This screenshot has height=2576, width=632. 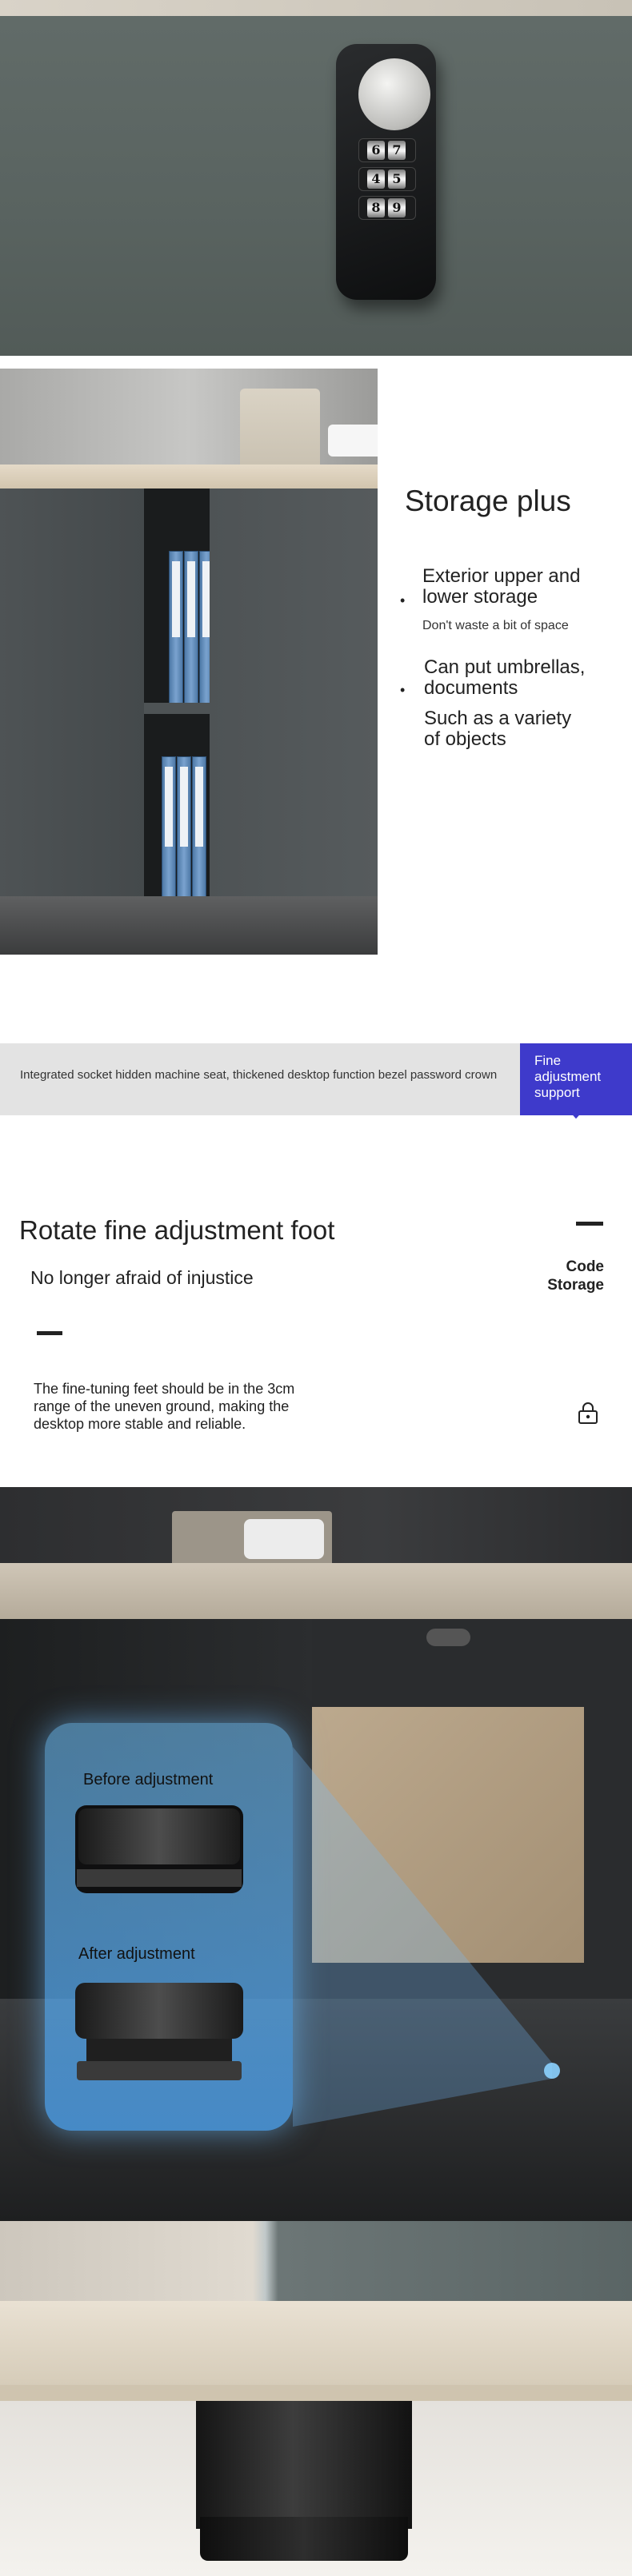 What do you see at coordinates (316, 2261) in the screenshot?
I see `cabinet-top` at bounding box center [316, 2261].